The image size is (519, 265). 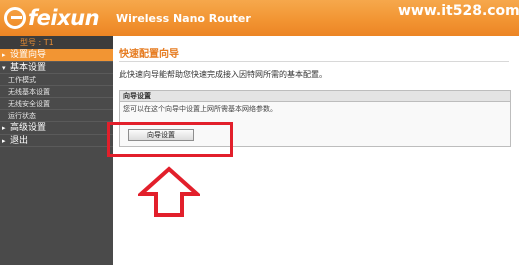 What do you see at coordinates (56, 42) in the screenshot?
I see `model-label: 型号 : T1` at bounding box center [56, 42].